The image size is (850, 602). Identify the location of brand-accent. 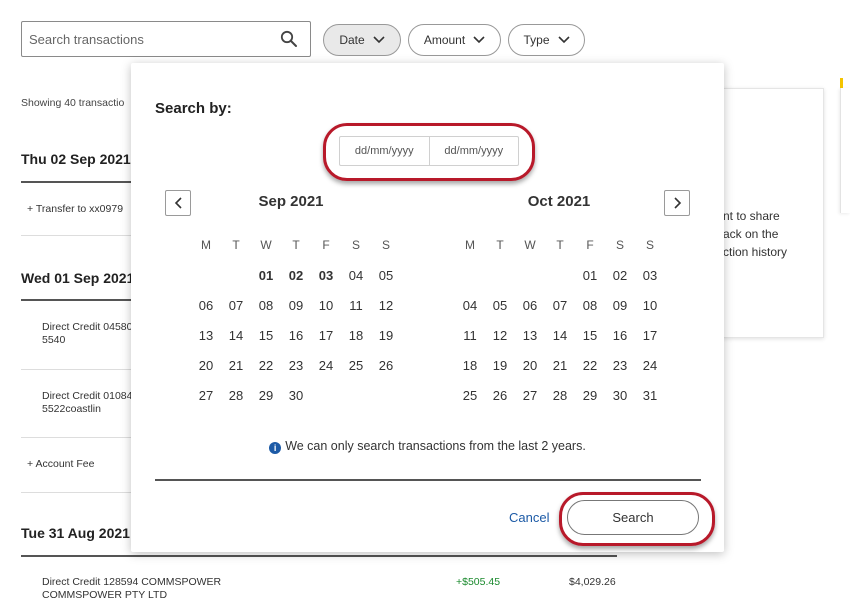
(841, 83).